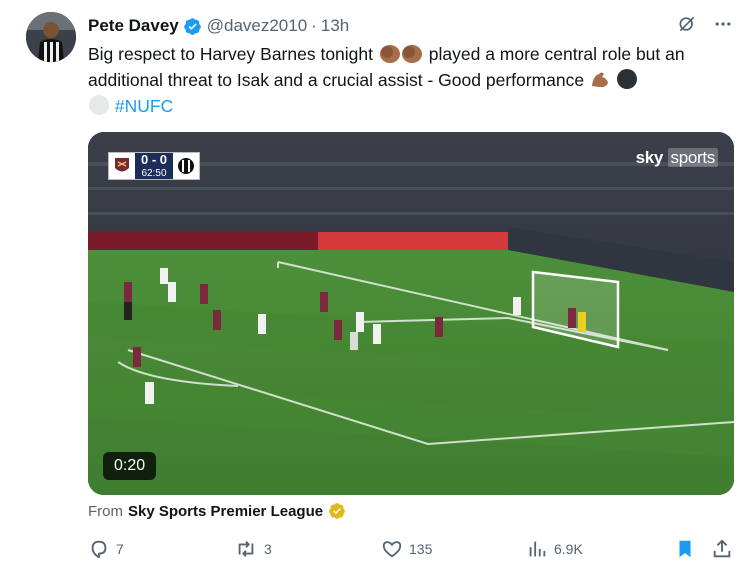 The image size is (753, 579). I want to click on broadcaster-logo: sky sports, so click(677, 158).